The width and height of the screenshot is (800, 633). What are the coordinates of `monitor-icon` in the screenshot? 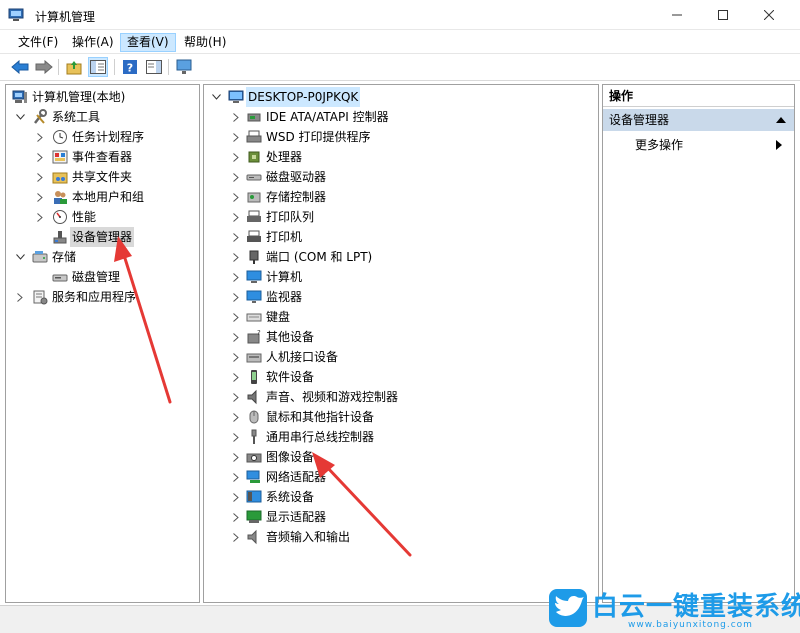 It's located at (184, 66).